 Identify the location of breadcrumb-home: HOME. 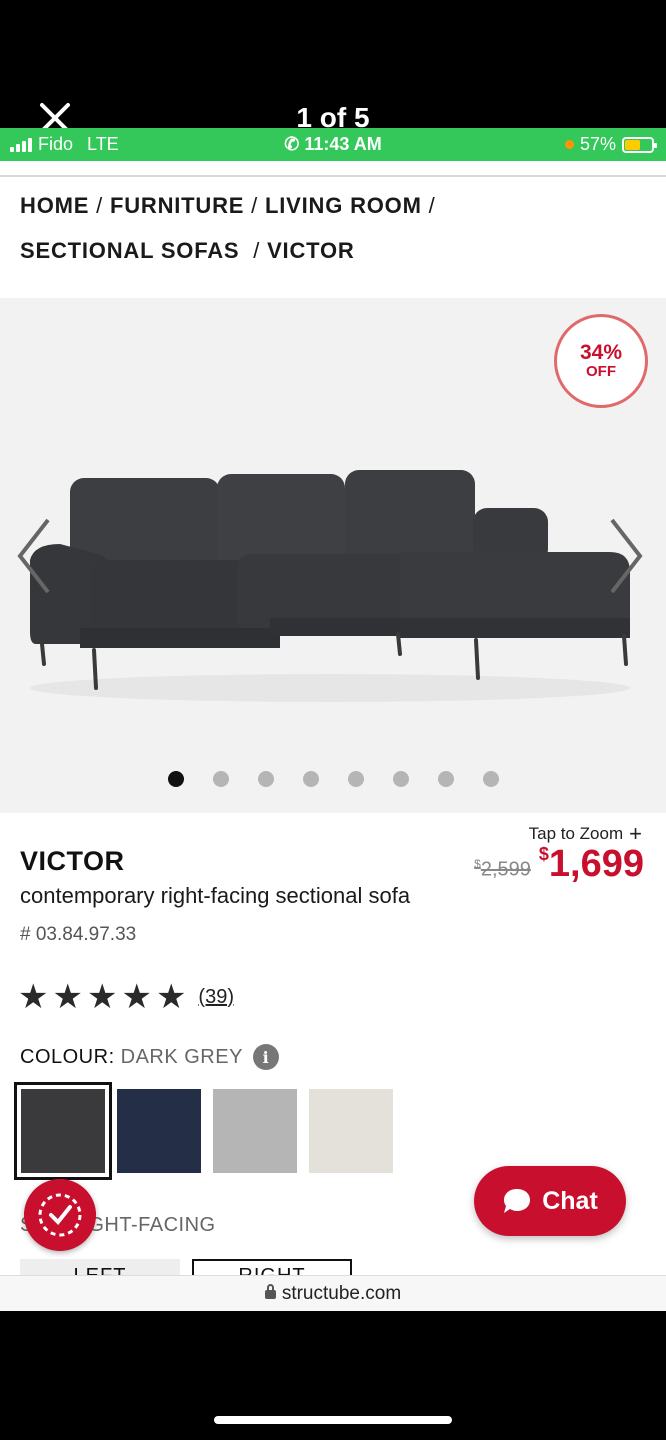
(54, 205).